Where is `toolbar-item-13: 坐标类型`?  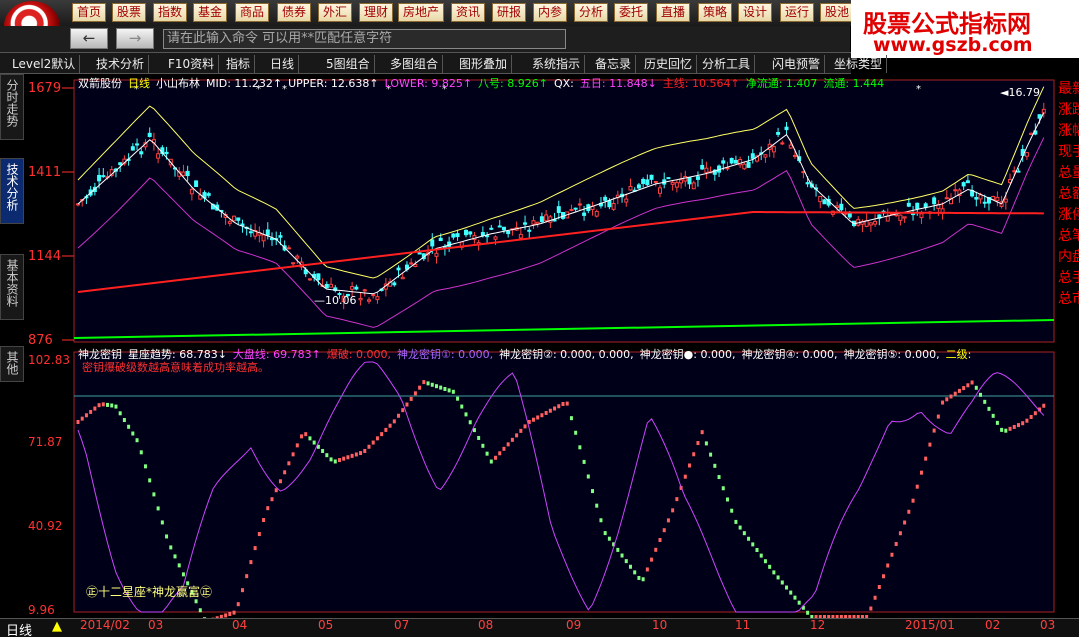
toolbar-item-13: 坐标类型 is located at coordinates (859, 64).